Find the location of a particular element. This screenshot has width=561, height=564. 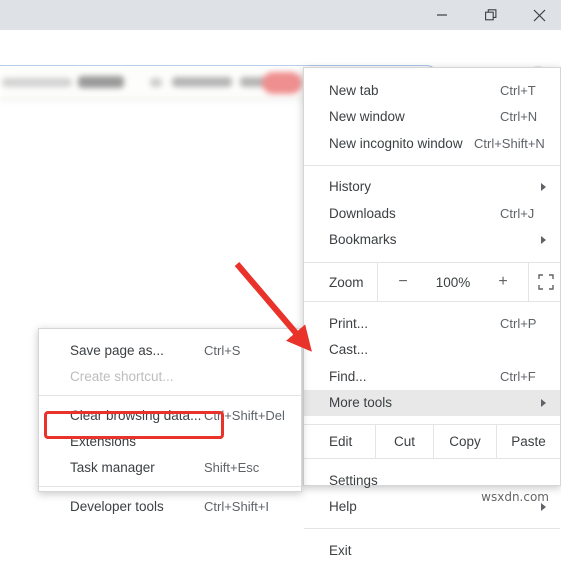

red-arrow-annotation is located at coordinates (273, 307).